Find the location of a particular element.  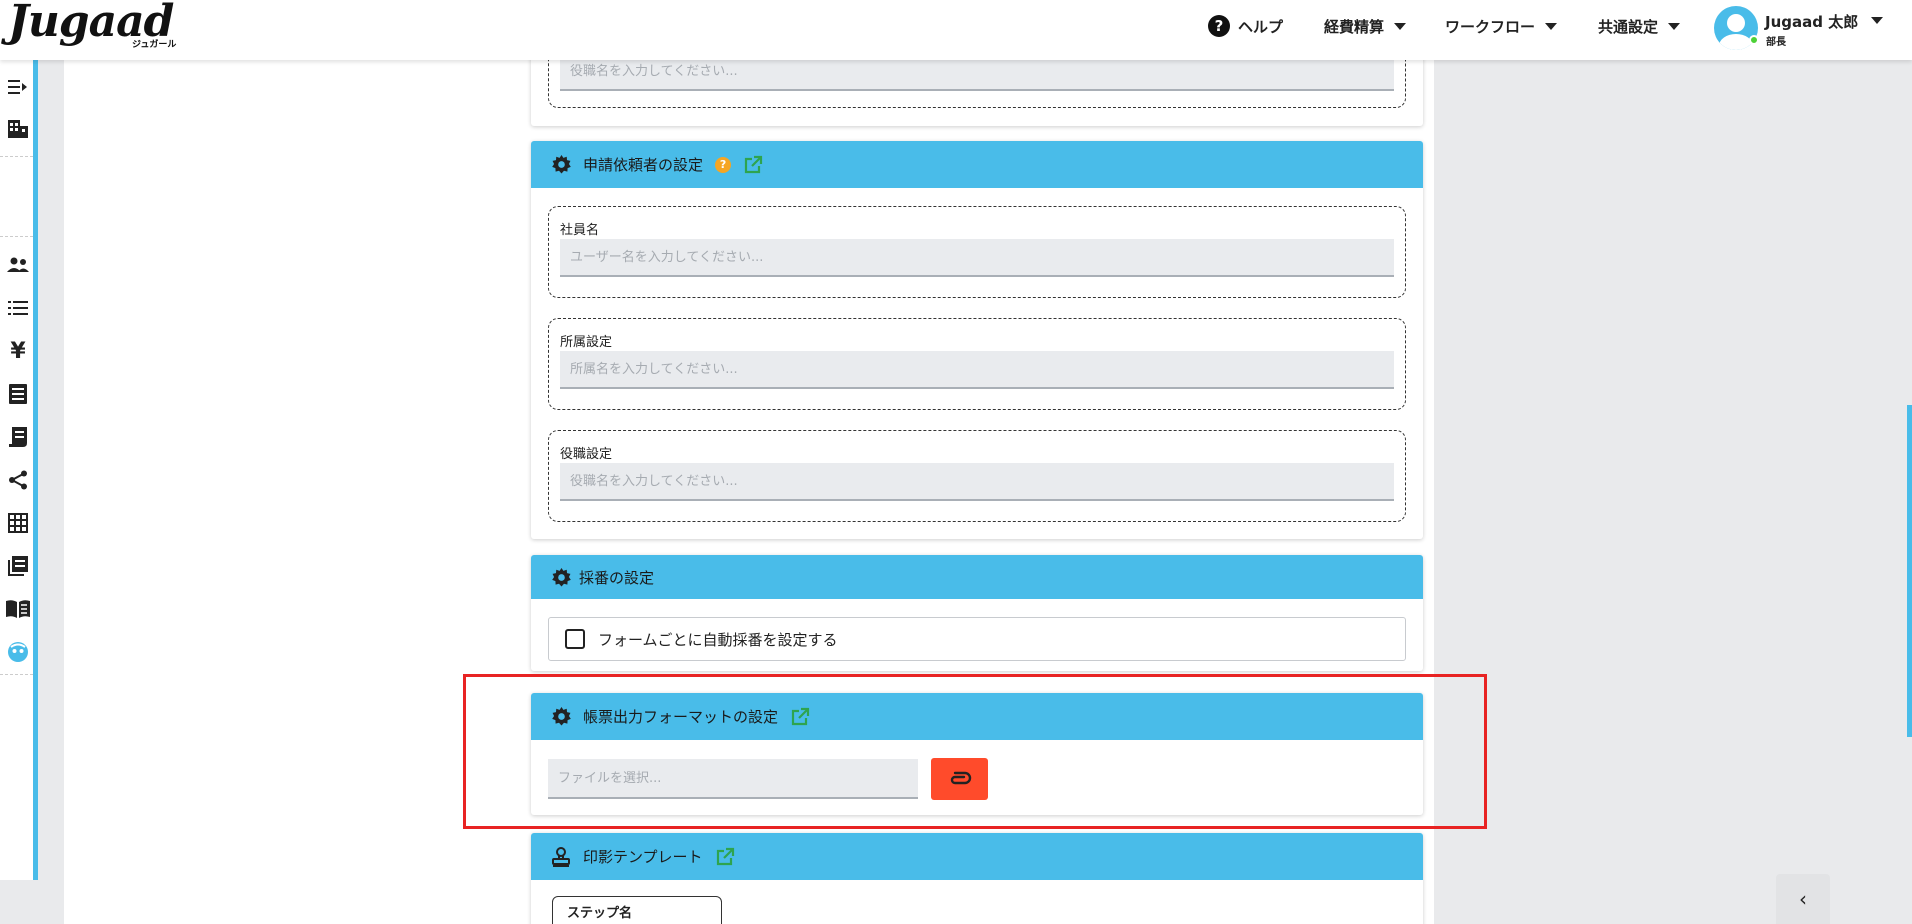

menu-common-settings: 共通設定 is located at coordinates (1639, 26).